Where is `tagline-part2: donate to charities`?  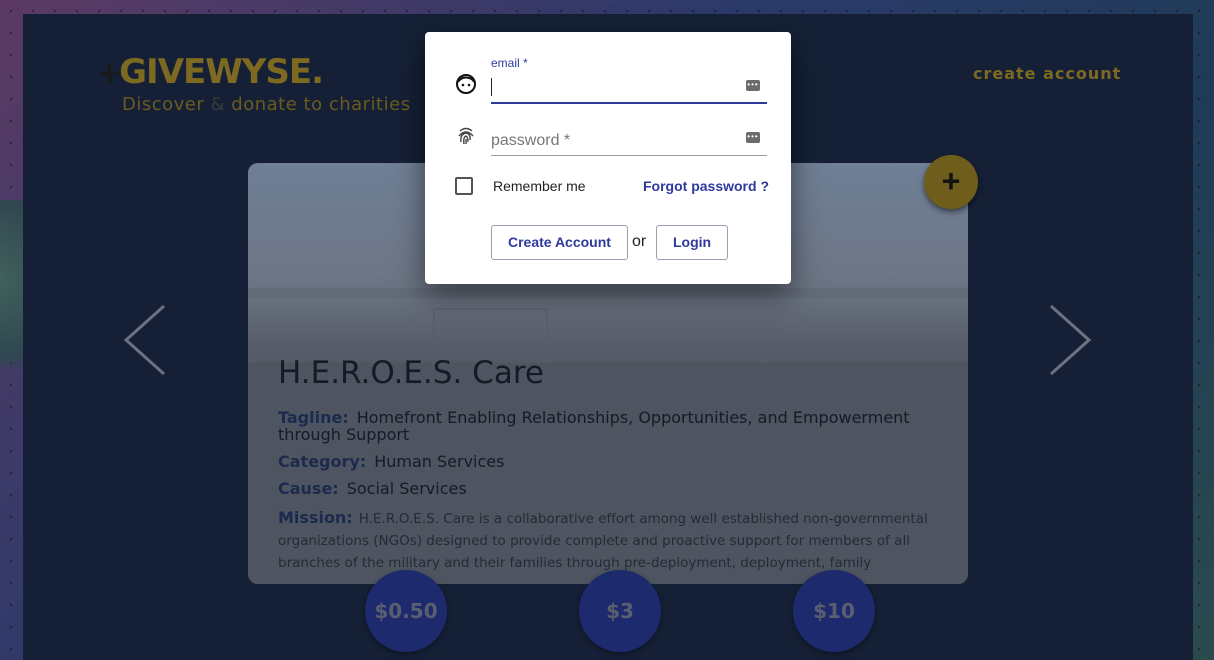
tagline-part2: donate to charities is located at coordinates (321, 104).